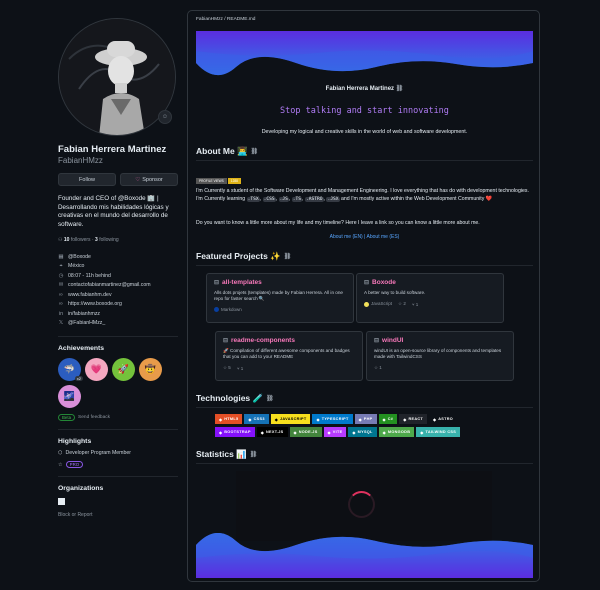  I want to click on achievements-list: 🦈 x2 💗 🚀 🤠 🌌, so click(114, 383).